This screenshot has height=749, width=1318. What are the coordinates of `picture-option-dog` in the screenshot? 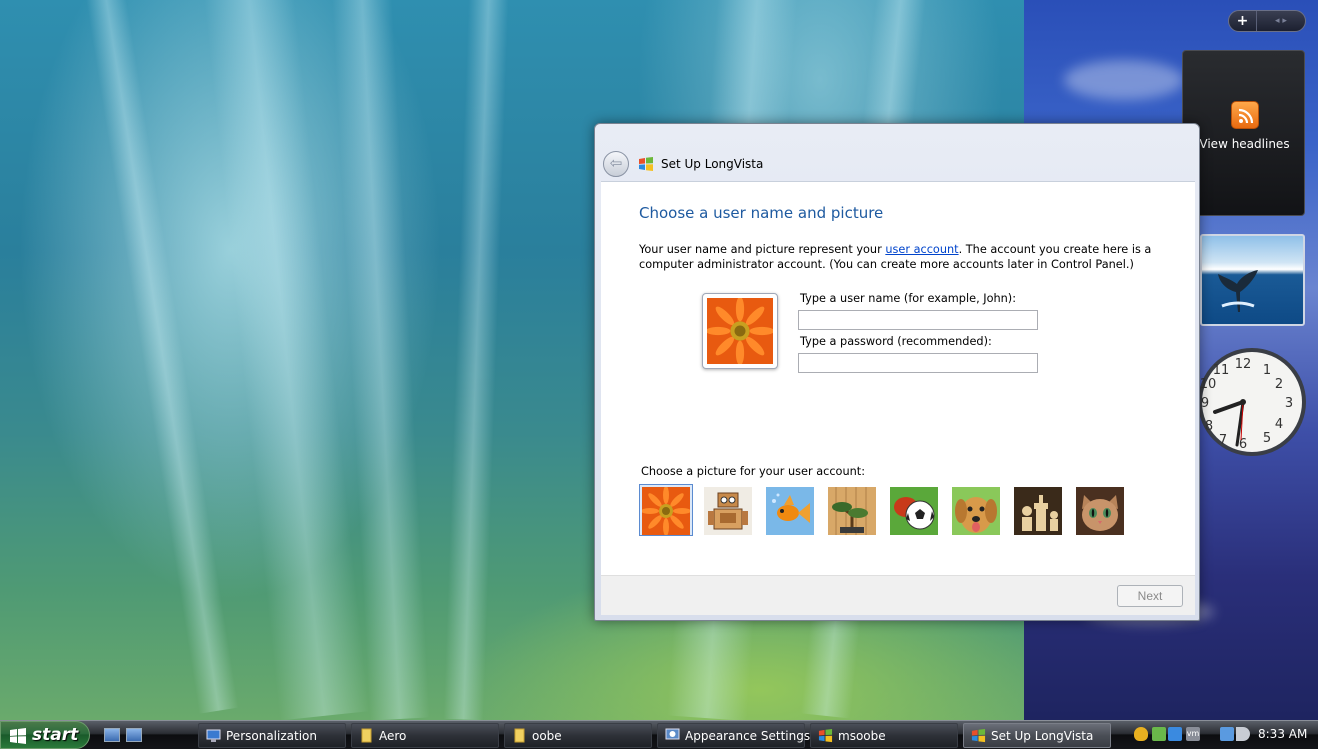 It's located at (976, 510).